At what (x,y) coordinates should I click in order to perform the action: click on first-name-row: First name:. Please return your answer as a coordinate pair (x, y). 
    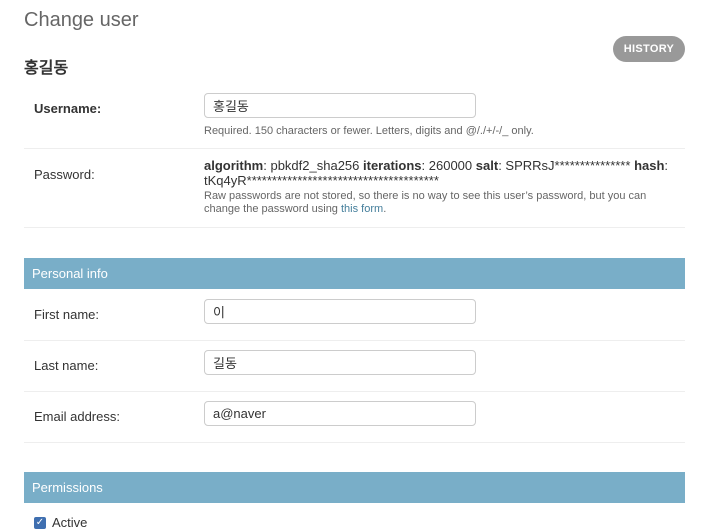
    Looking at the image, I should click on (354, 315).